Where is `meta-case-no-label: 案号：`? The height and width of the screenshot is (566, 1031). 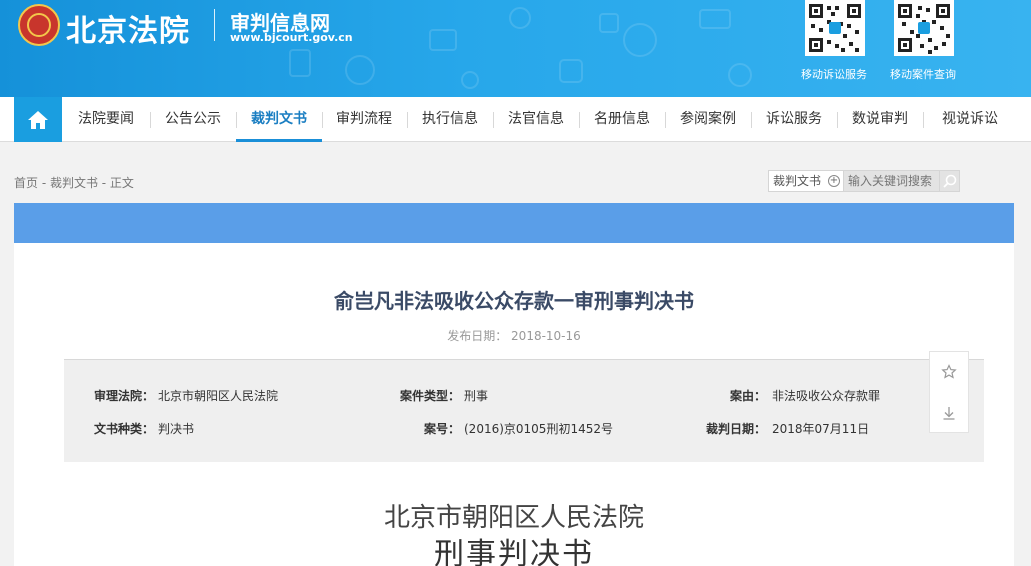 meta-case-no-label: 案号： is located at coordinates (442, 429).